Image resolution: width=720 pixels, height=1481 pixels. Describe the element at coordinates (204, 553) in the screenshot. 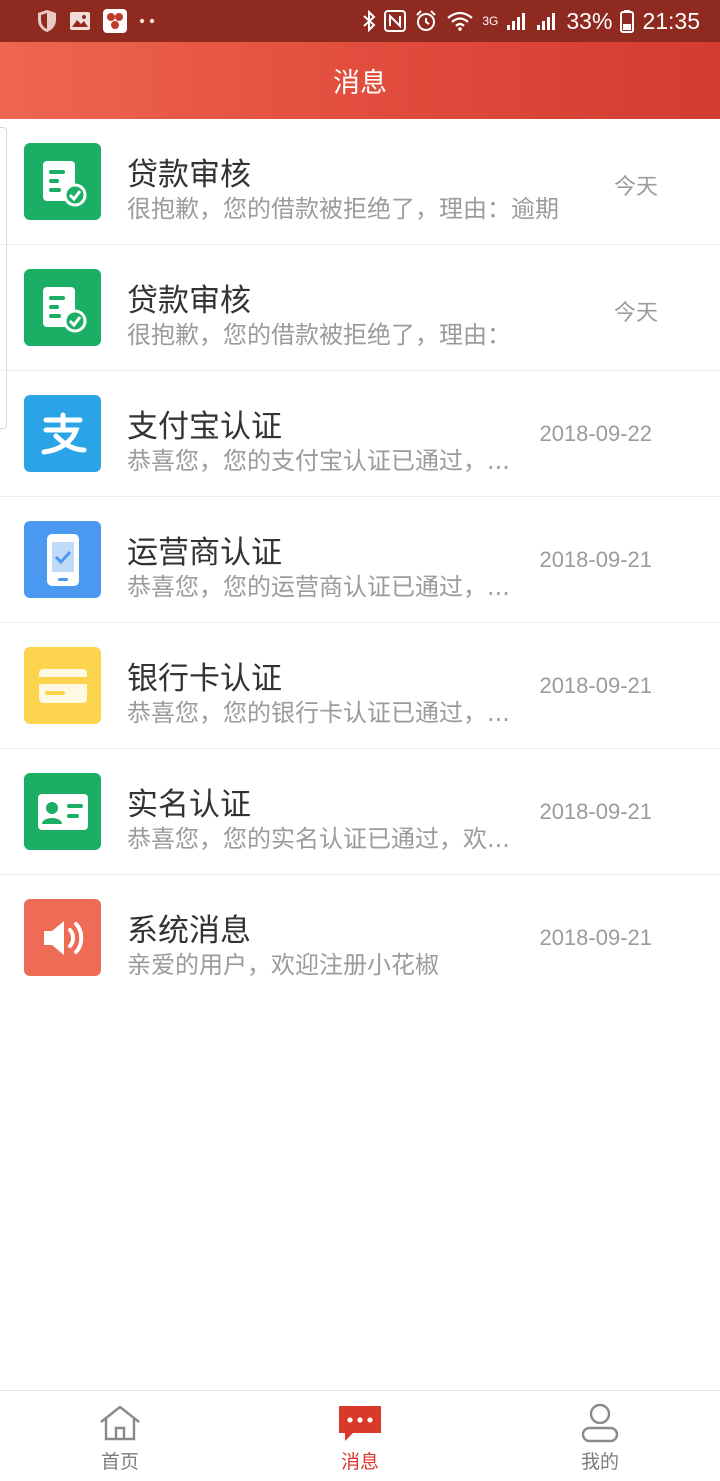

I see `message-title: 运营商认证` at that location.